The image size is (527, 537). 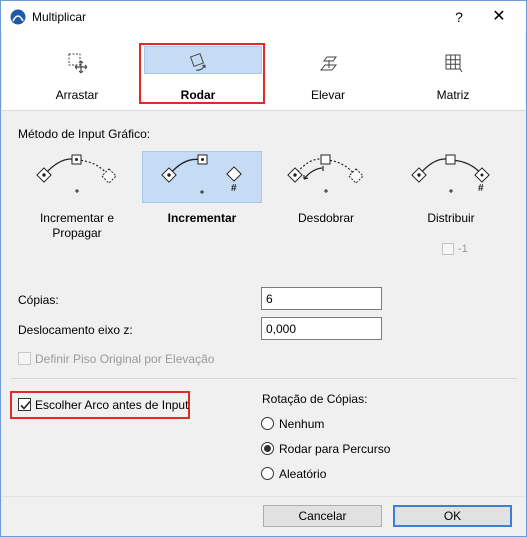 I want to click on copy-rotation-label: Rotação de Cópias:, so click(x=315, y=399).